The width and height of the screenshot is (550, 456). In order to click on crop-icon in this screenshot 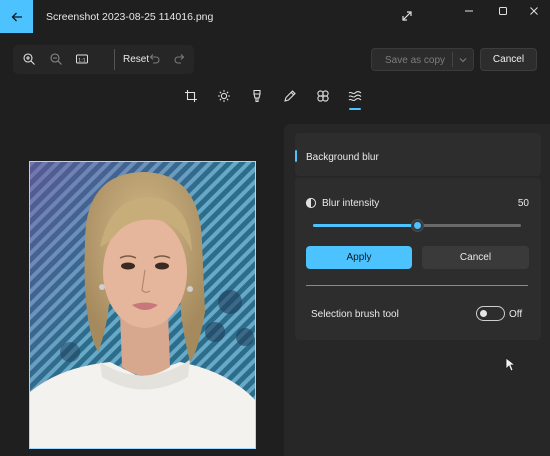, I will do `click(191, 96)`.